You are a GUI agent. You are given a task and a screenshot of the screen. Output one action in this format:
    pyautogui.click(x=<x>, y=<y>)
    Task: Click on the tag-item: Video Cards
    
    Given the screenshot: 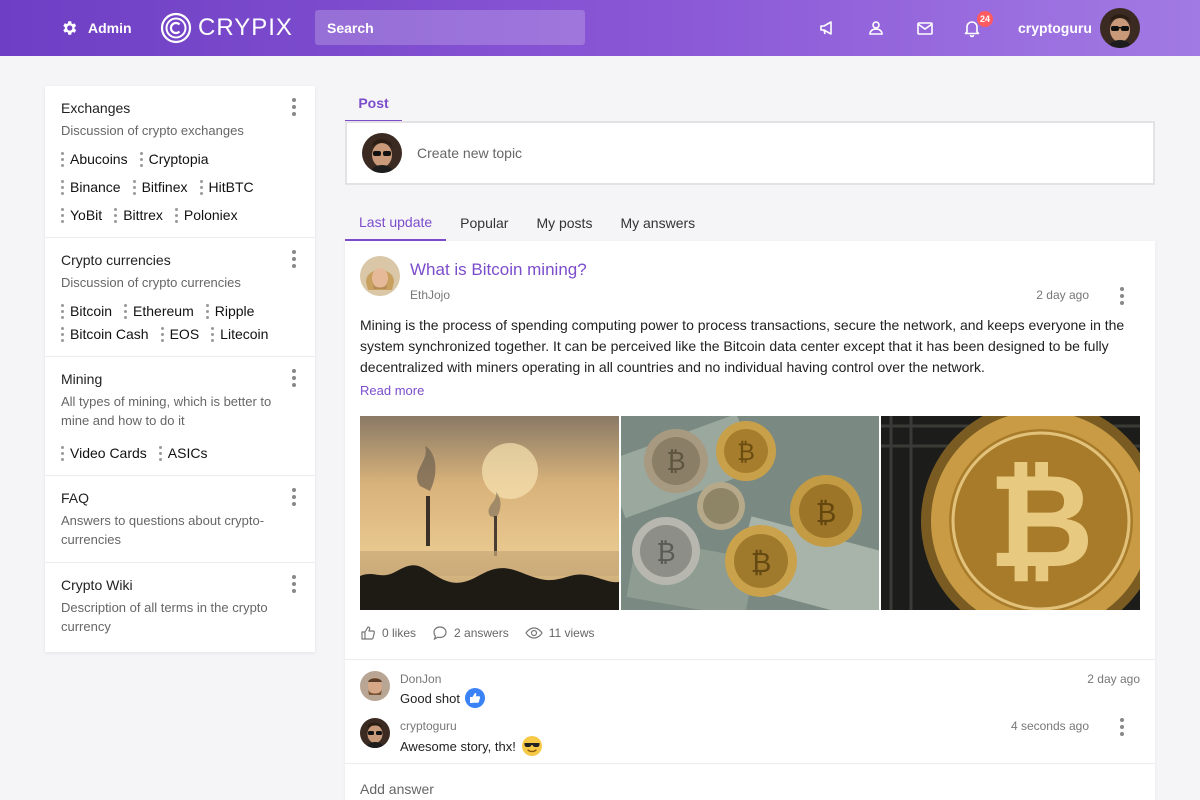 What is the action you would take?
    pyautogui.click(x=104, y=453)
    